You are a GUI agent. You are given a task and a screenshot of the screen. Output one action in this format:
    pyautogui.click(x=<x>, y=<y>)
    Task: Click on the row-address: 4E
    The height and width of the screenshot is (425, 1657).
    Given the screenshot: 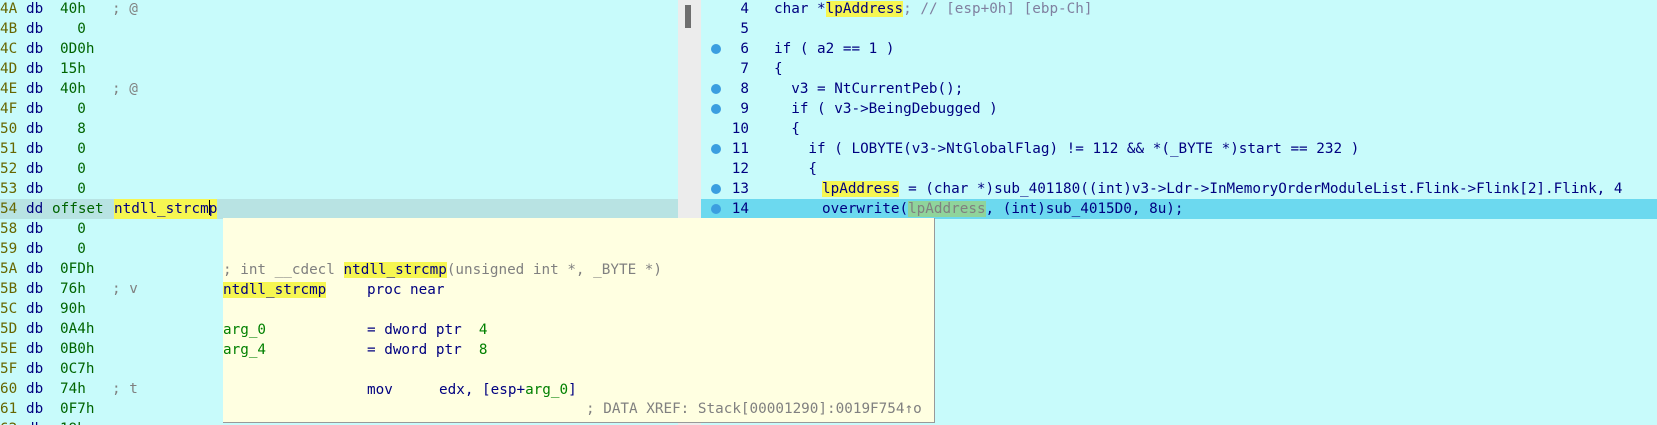 What is the action you would take?
    pyautogui.click(x=9, y=89)
    